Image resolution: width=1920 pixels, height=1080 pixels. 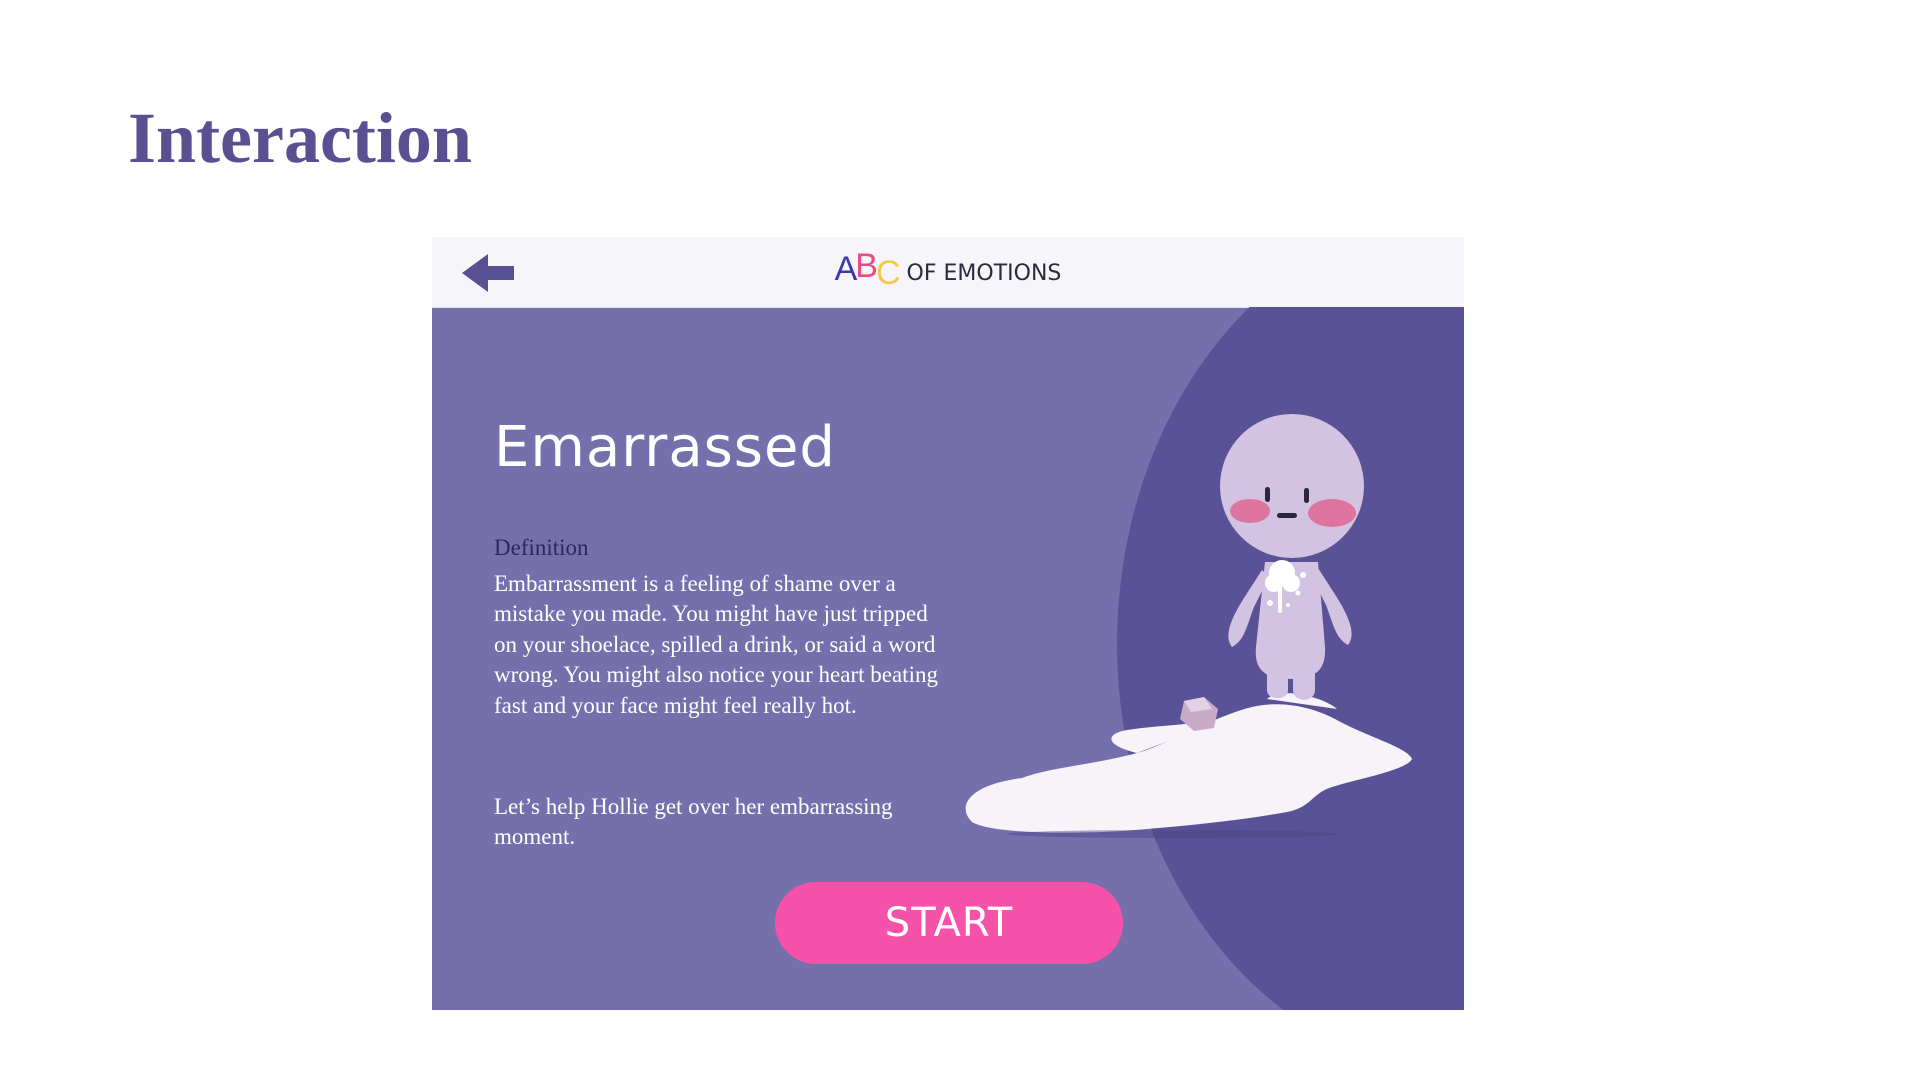 I want to click on slide-title: Interaction, so click(x=300, y=138).